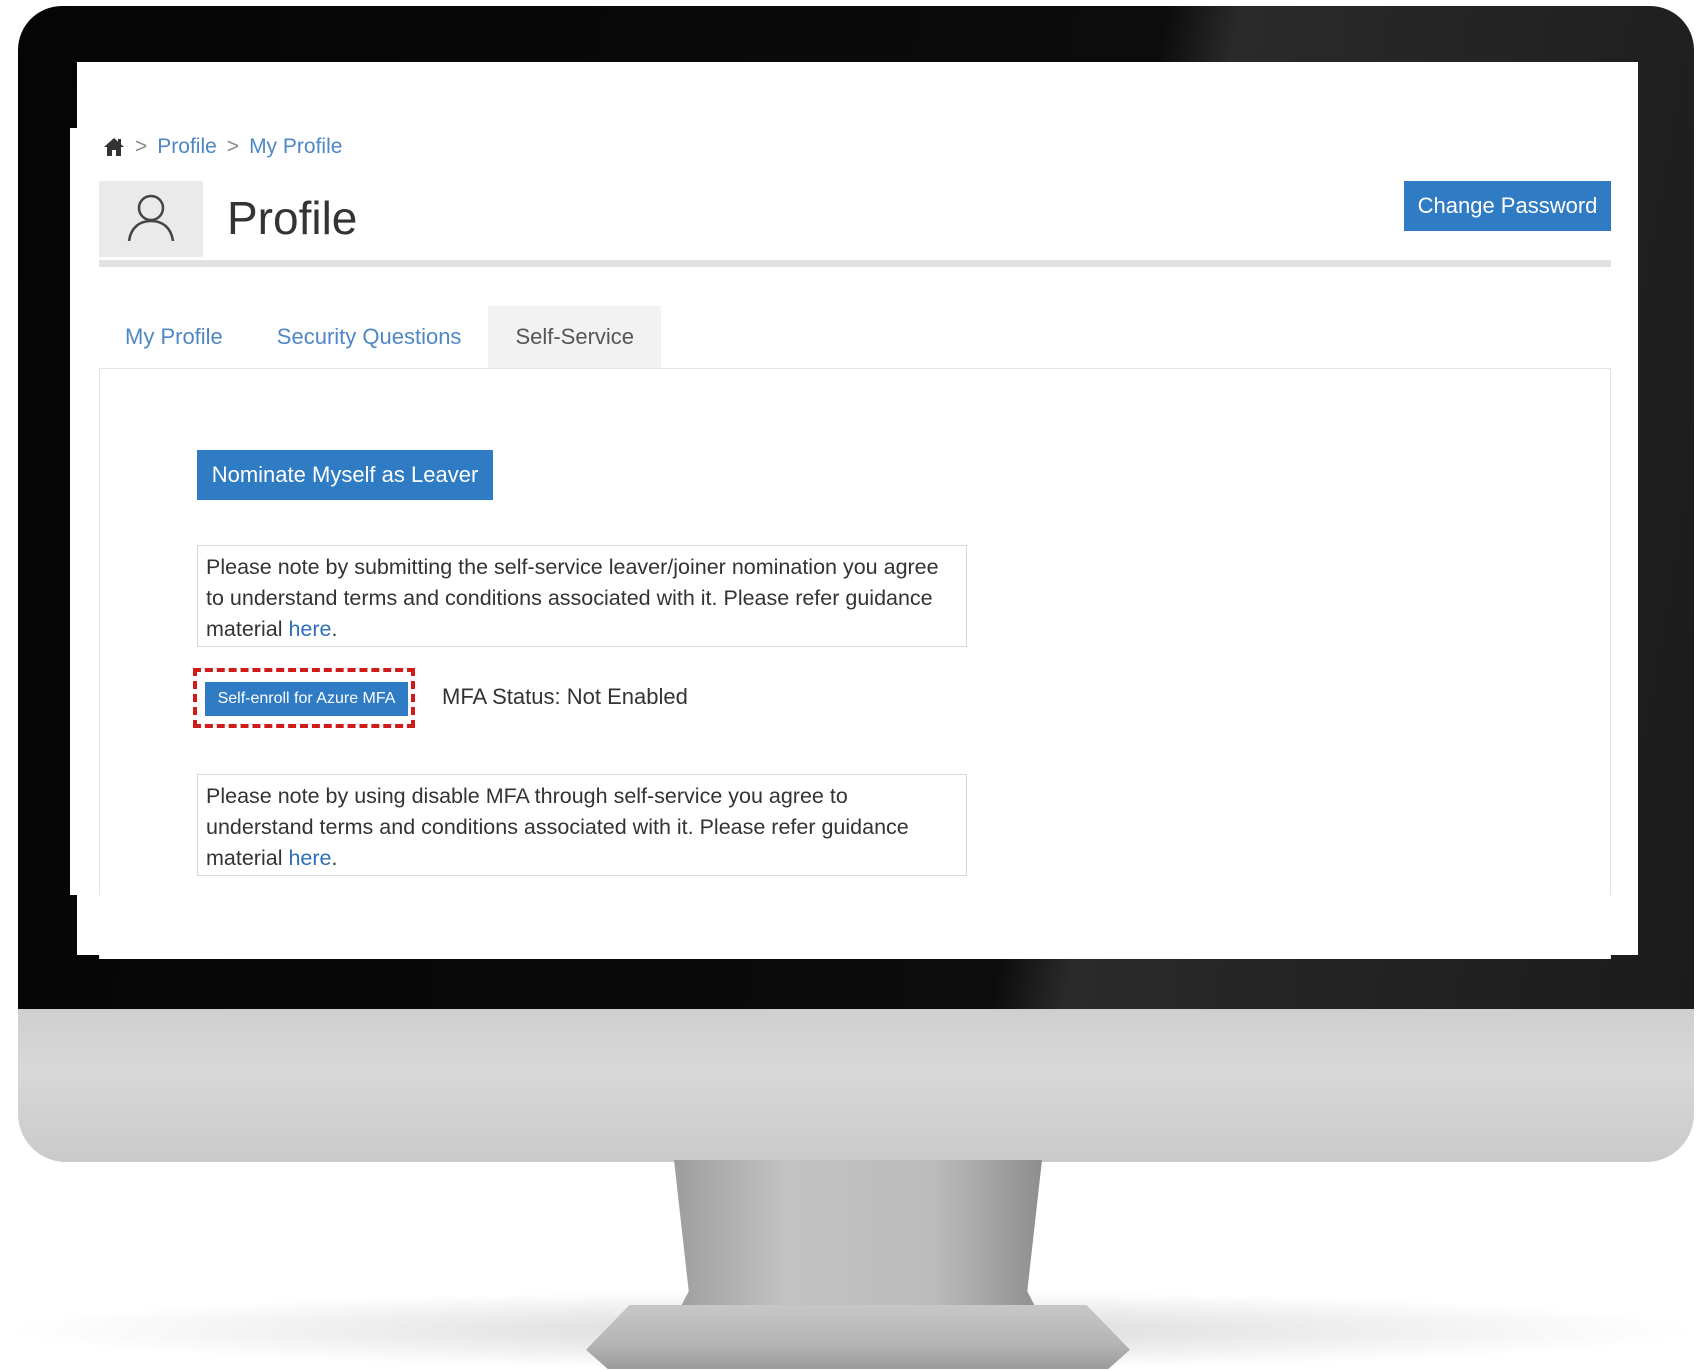  Describe the element at coordinates (114, 147) in the screenshot. I see `home-icon` at that location.